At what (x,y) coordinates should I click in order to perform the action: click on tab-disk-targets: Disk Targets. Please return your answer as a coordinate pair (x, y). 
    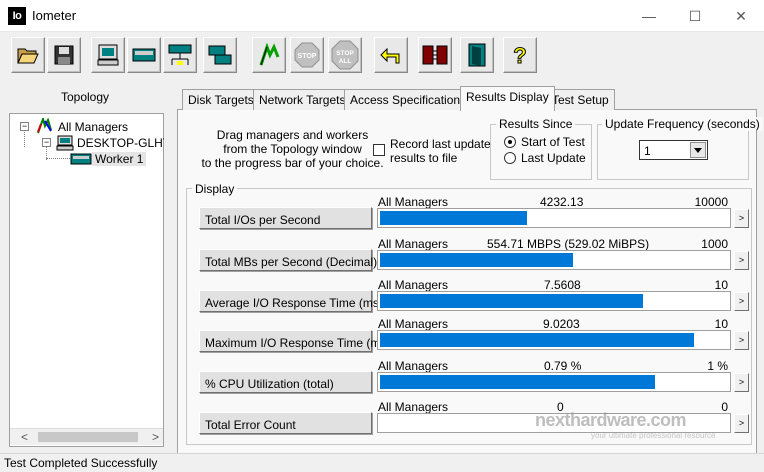
    Looking at the image, I should click on (221, 99).